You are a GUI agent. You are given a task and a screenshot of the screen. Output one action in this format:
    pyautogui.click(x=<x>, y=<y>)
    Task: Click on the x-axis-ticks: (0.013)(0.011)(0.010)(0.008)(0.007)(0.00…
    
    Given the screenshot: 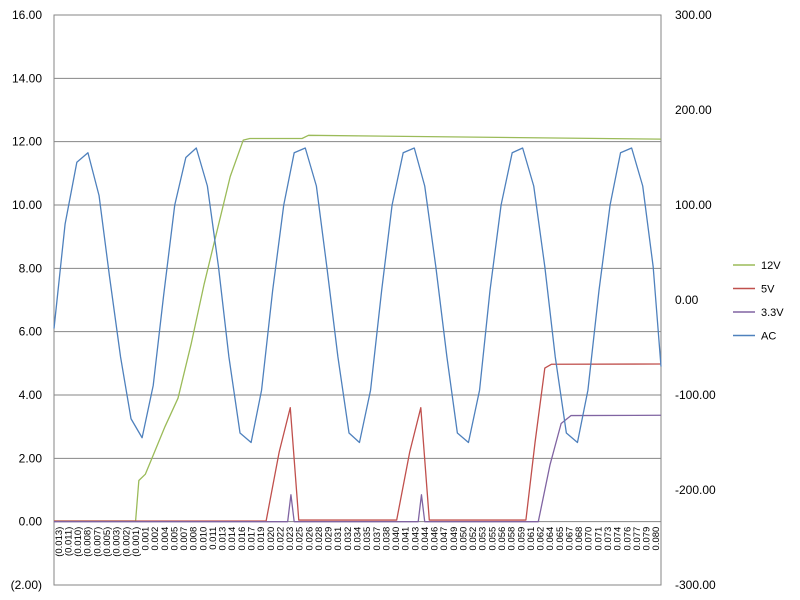 What is the action you would take?
    pyautogui.click(x=358, y=542)
    